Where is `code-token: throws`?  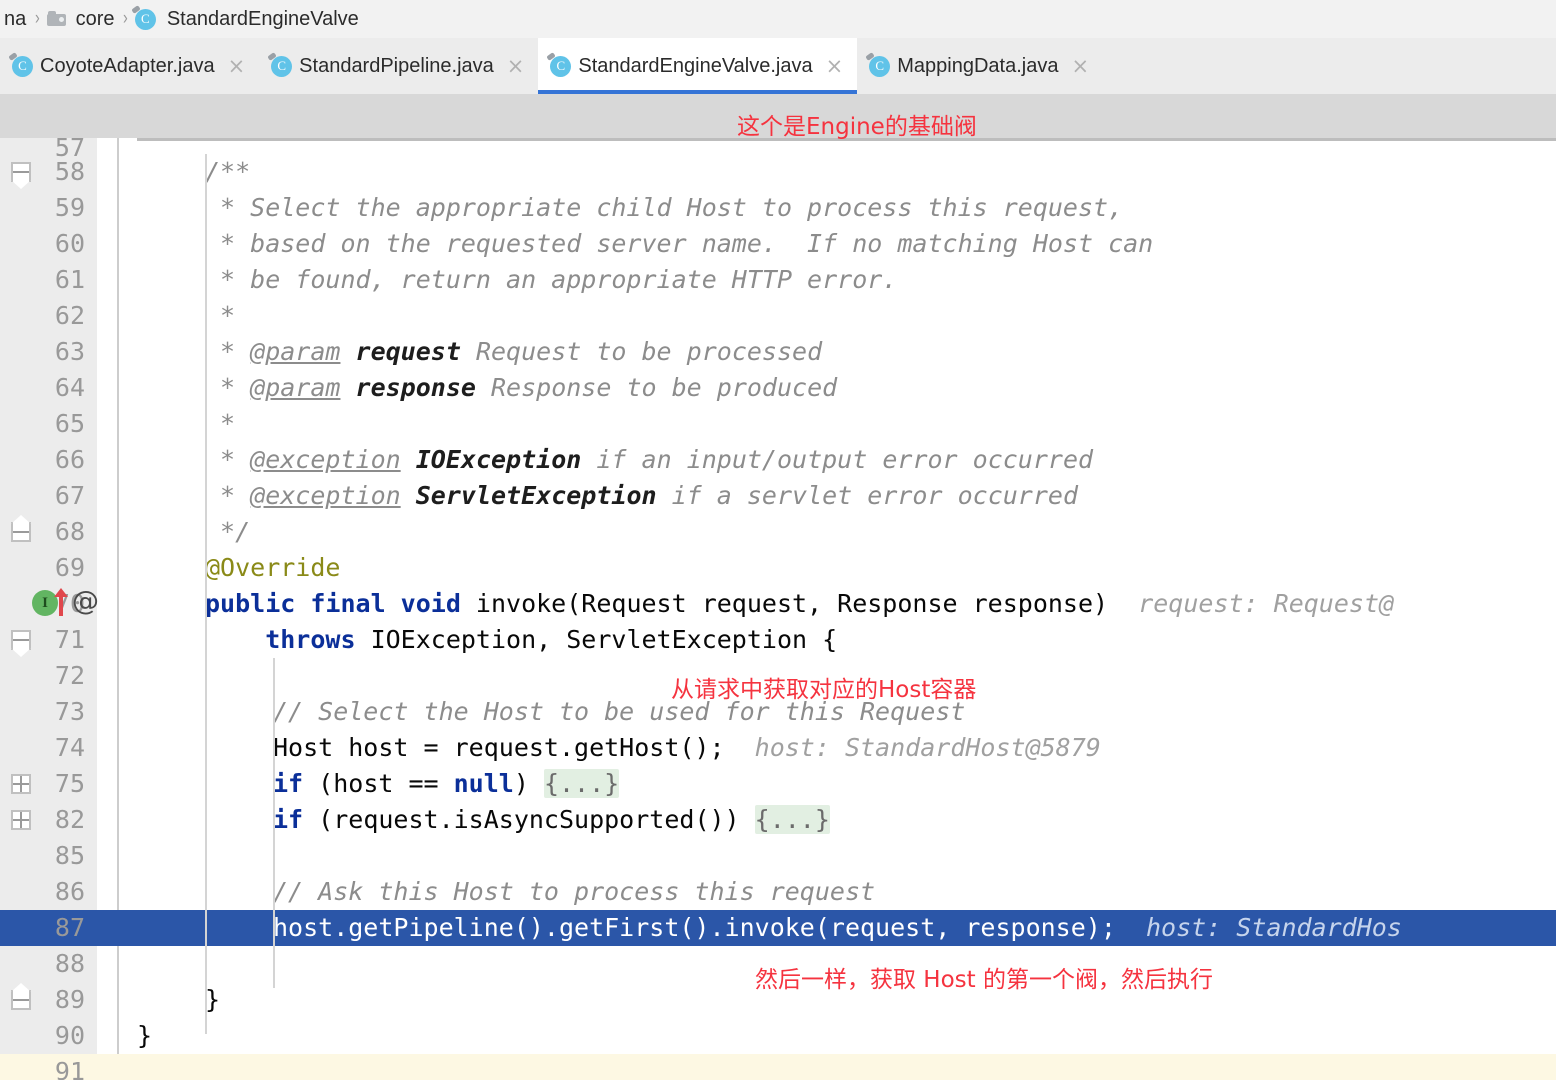
code-token: throws is located at coordinates (280, 639).